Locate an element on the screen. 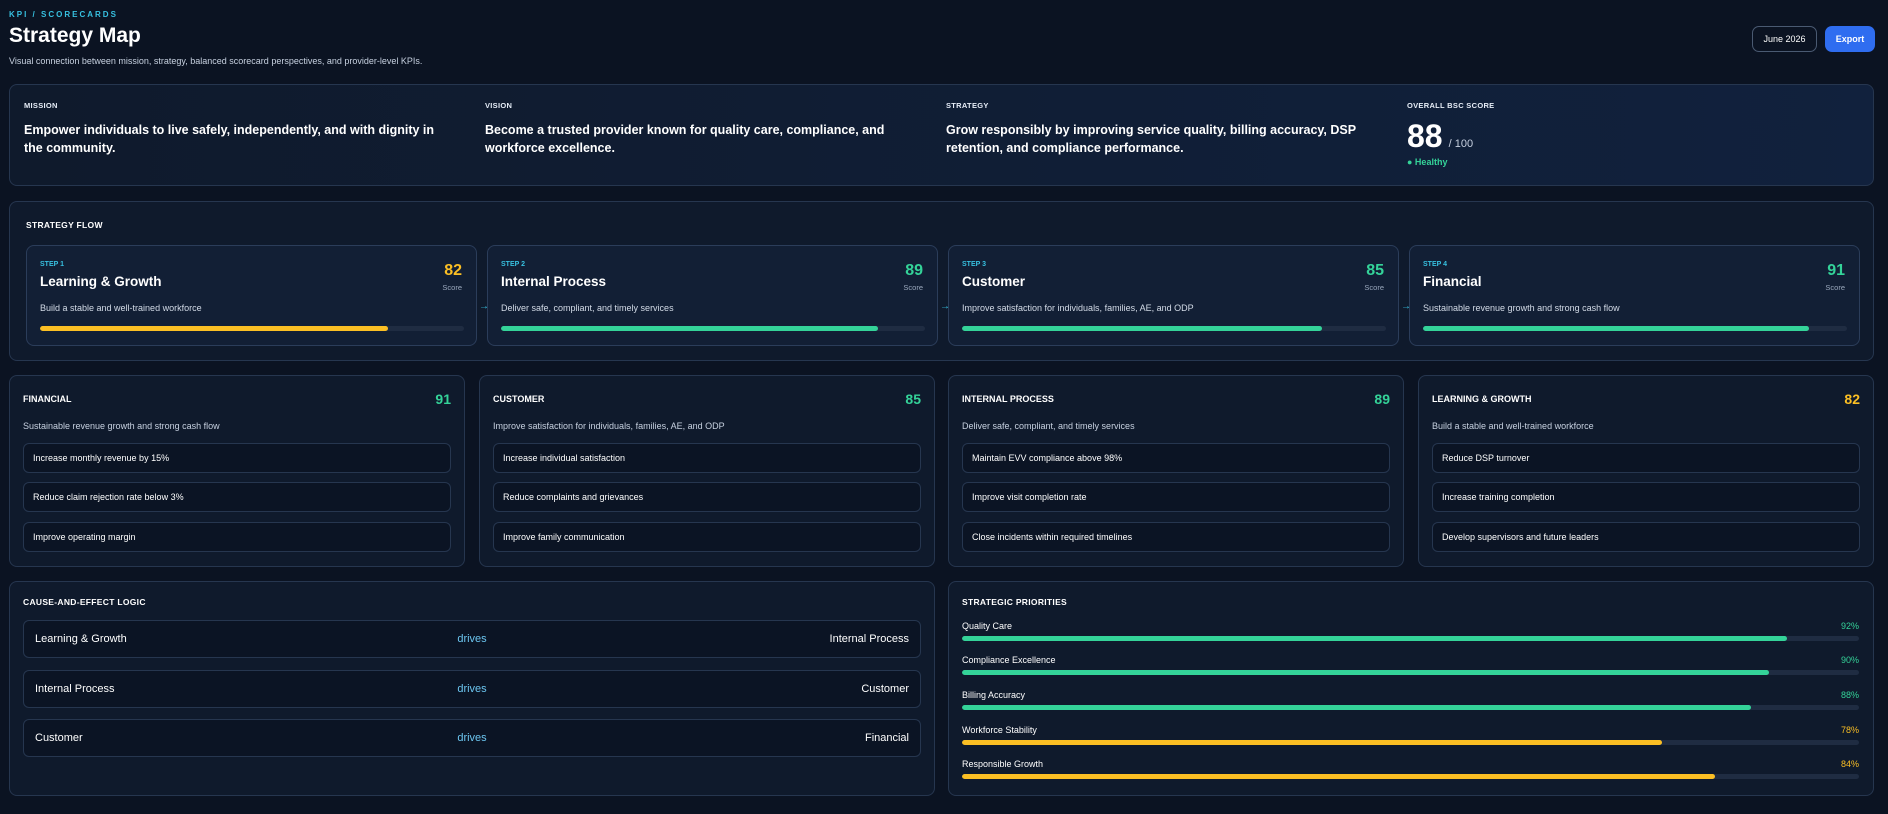 The height and width of the screenshot is (814, 1888). step-name: Customer is located at coordinates (994, 281).